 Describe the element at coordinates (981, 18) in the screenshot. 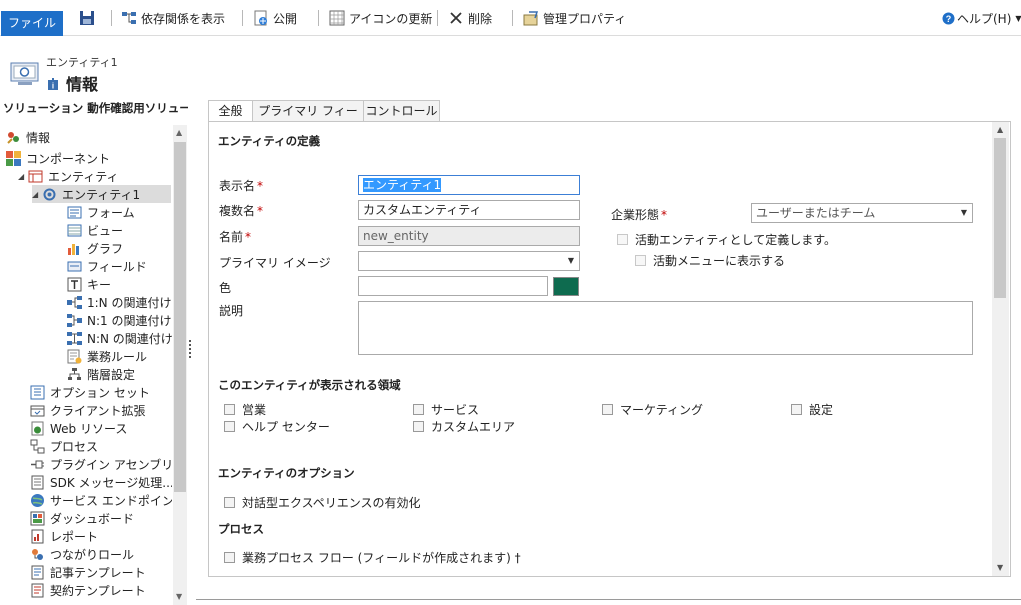

I see `help-button: ? ヘルプ(H) ▼` at that location.